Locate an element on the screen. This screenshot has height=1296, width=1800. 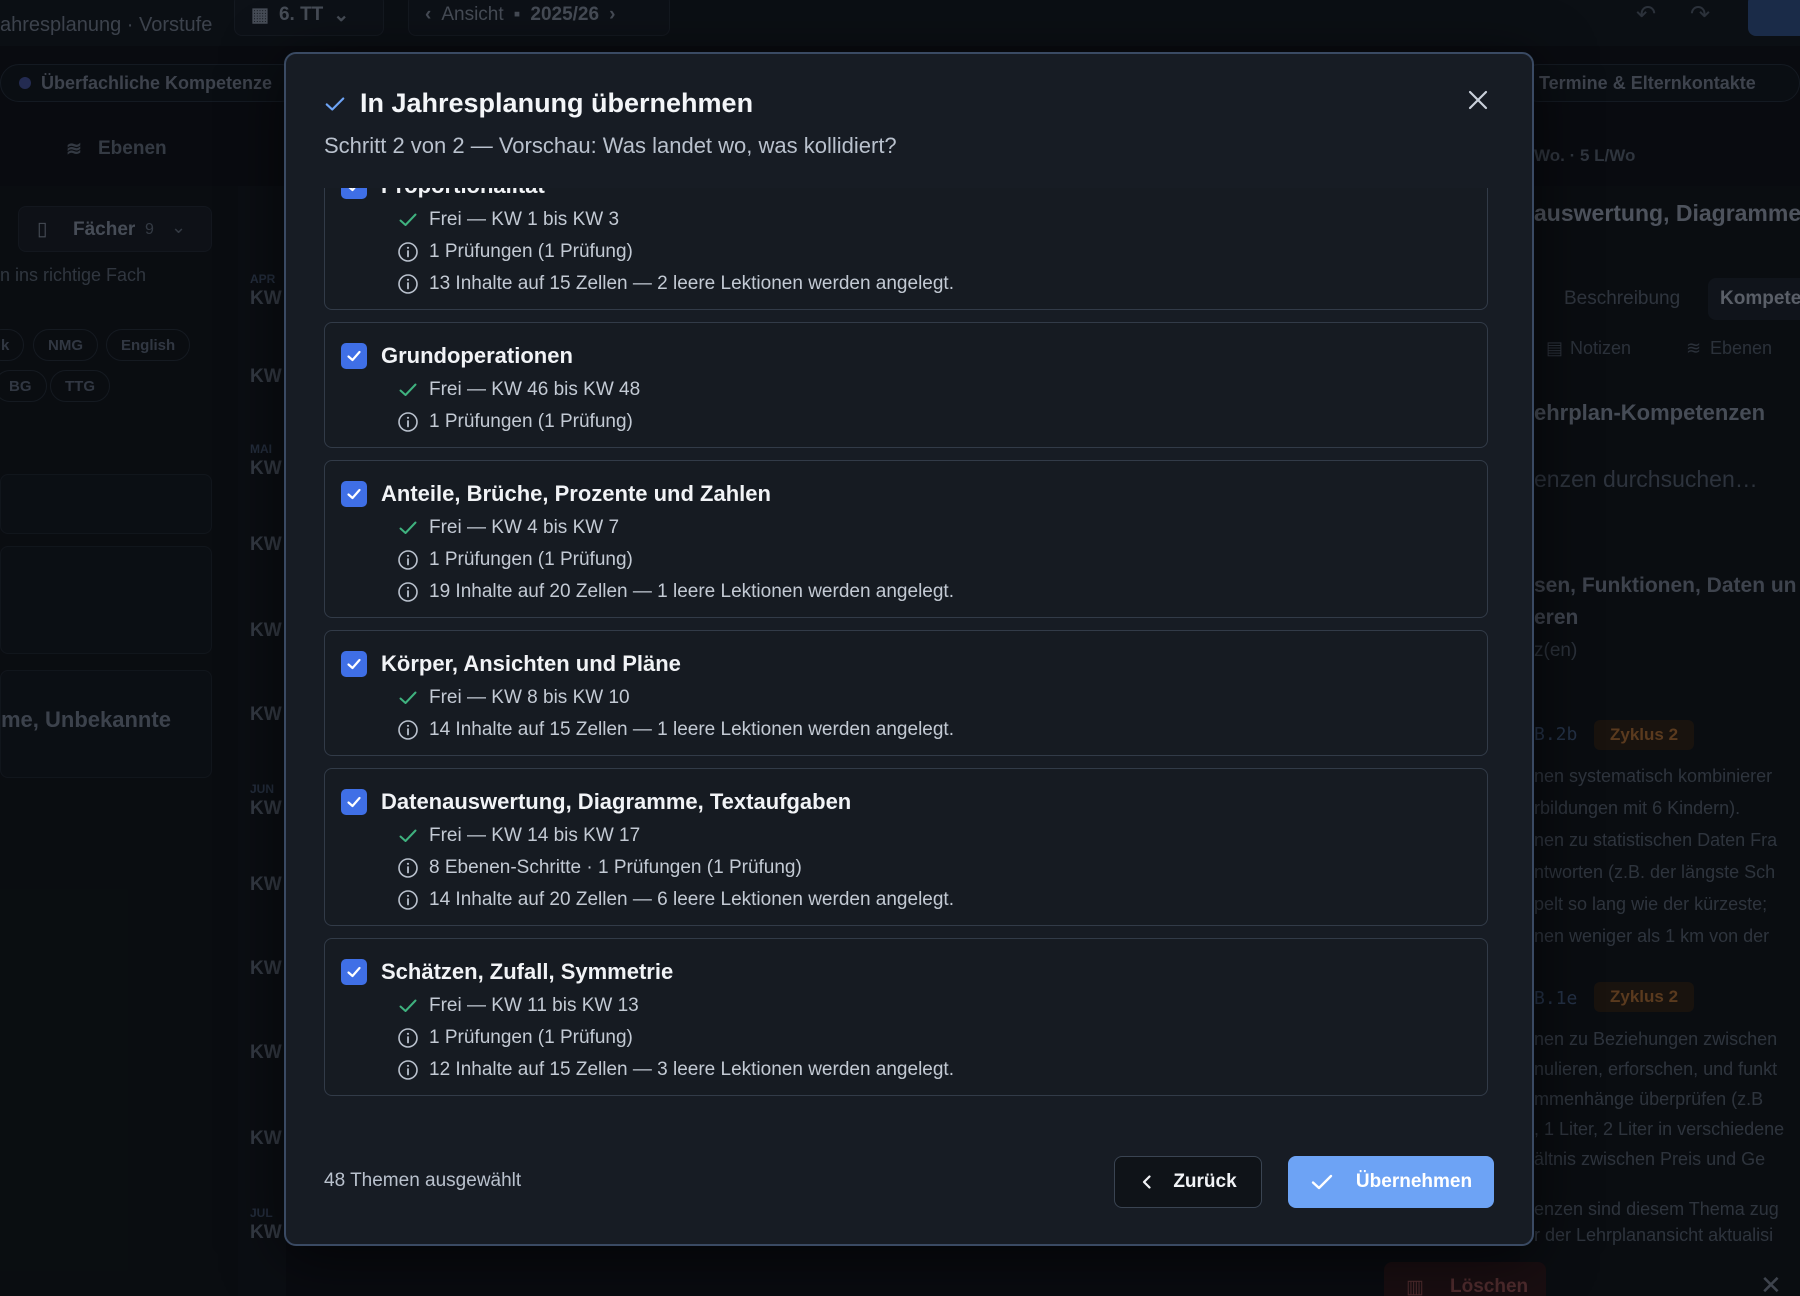
topic-detail-text: Frei — KW 14 bis KW 17 is located at coordinates (535, 835).